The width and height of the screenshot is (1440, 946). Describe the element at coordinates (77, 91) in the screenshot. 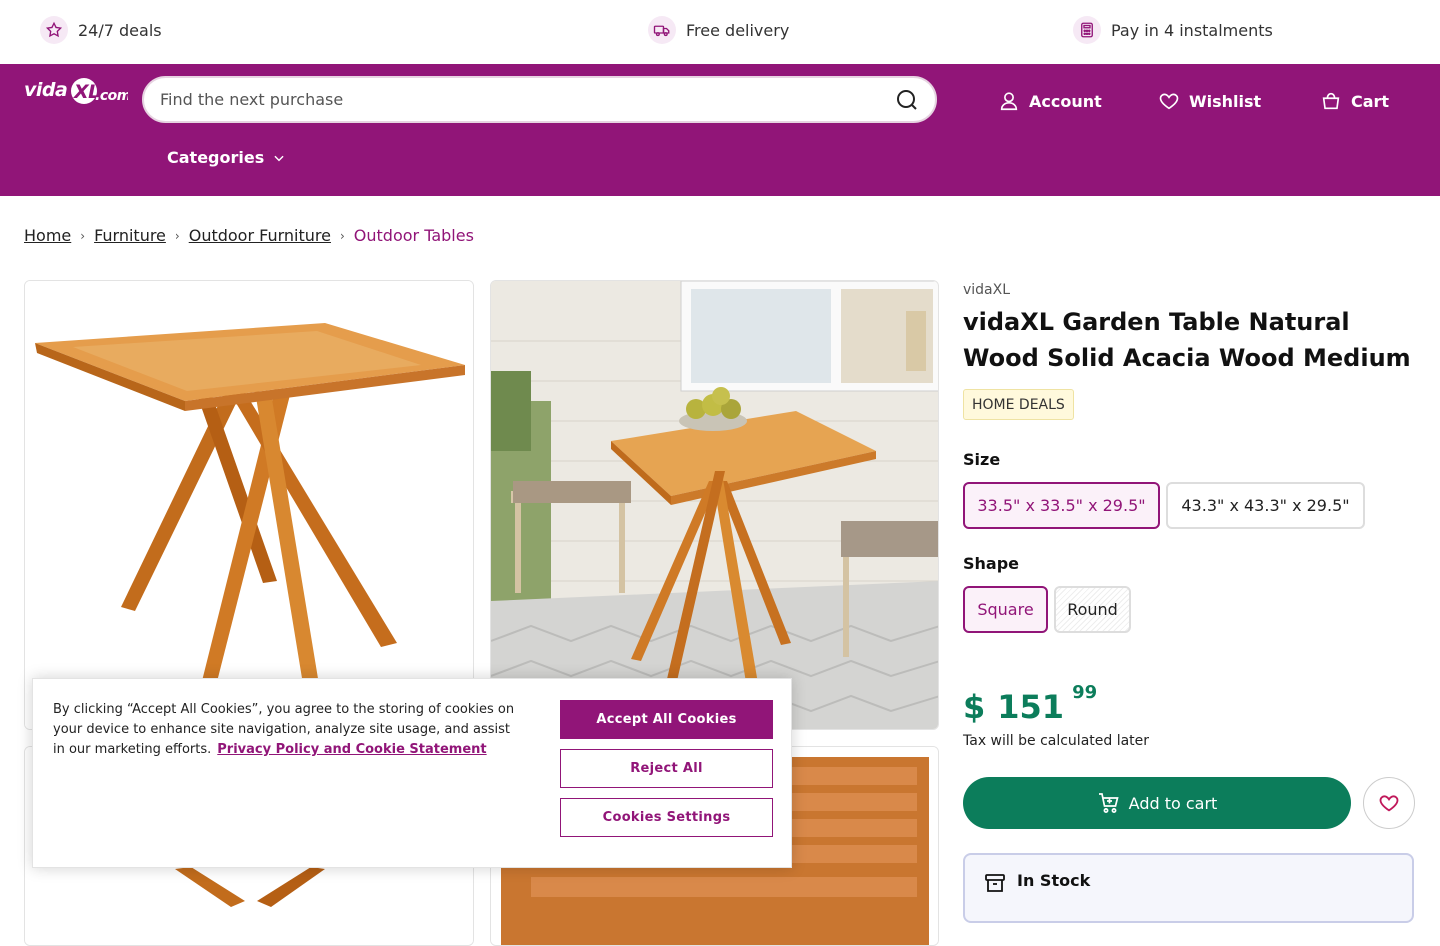

I see `logo-mark: vida XL .com` at that location.